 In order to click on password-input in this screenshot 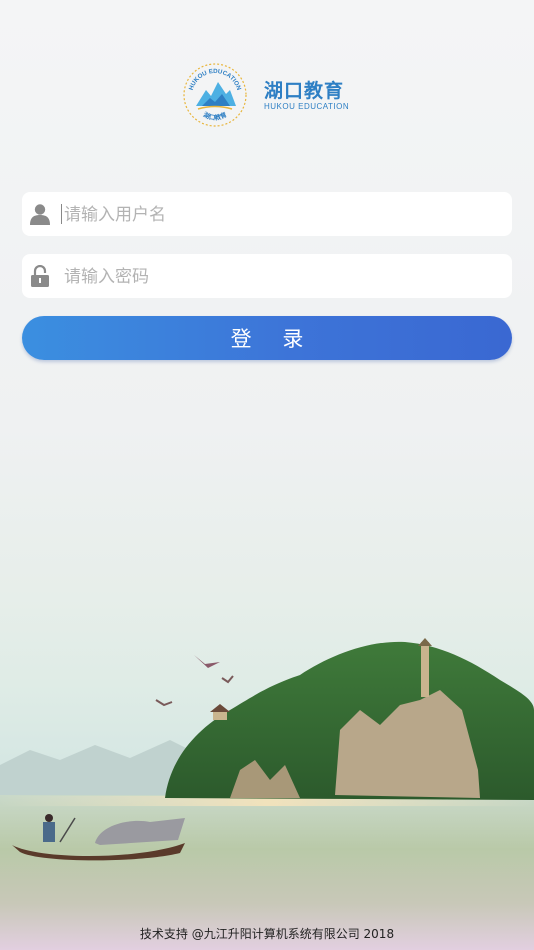, I will do `click(284, 277)`.